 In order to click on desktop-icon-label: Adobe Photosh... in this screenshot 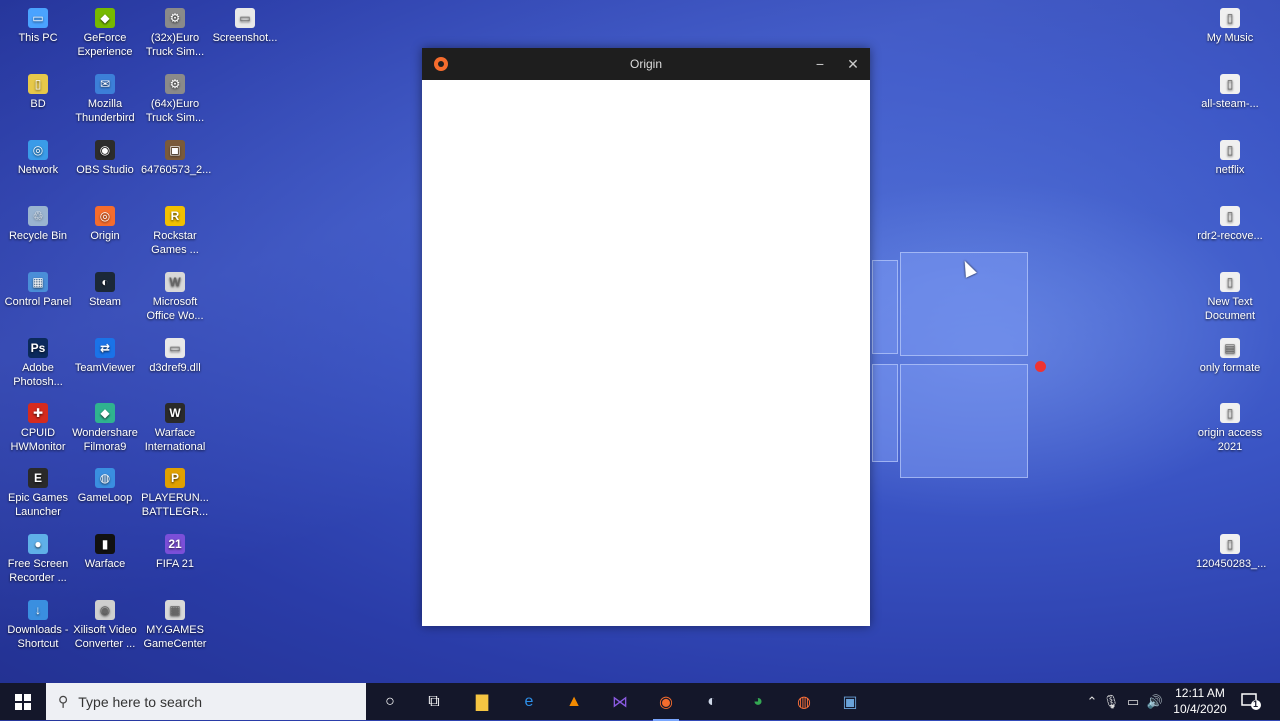, I will do `click(38, 375)`.